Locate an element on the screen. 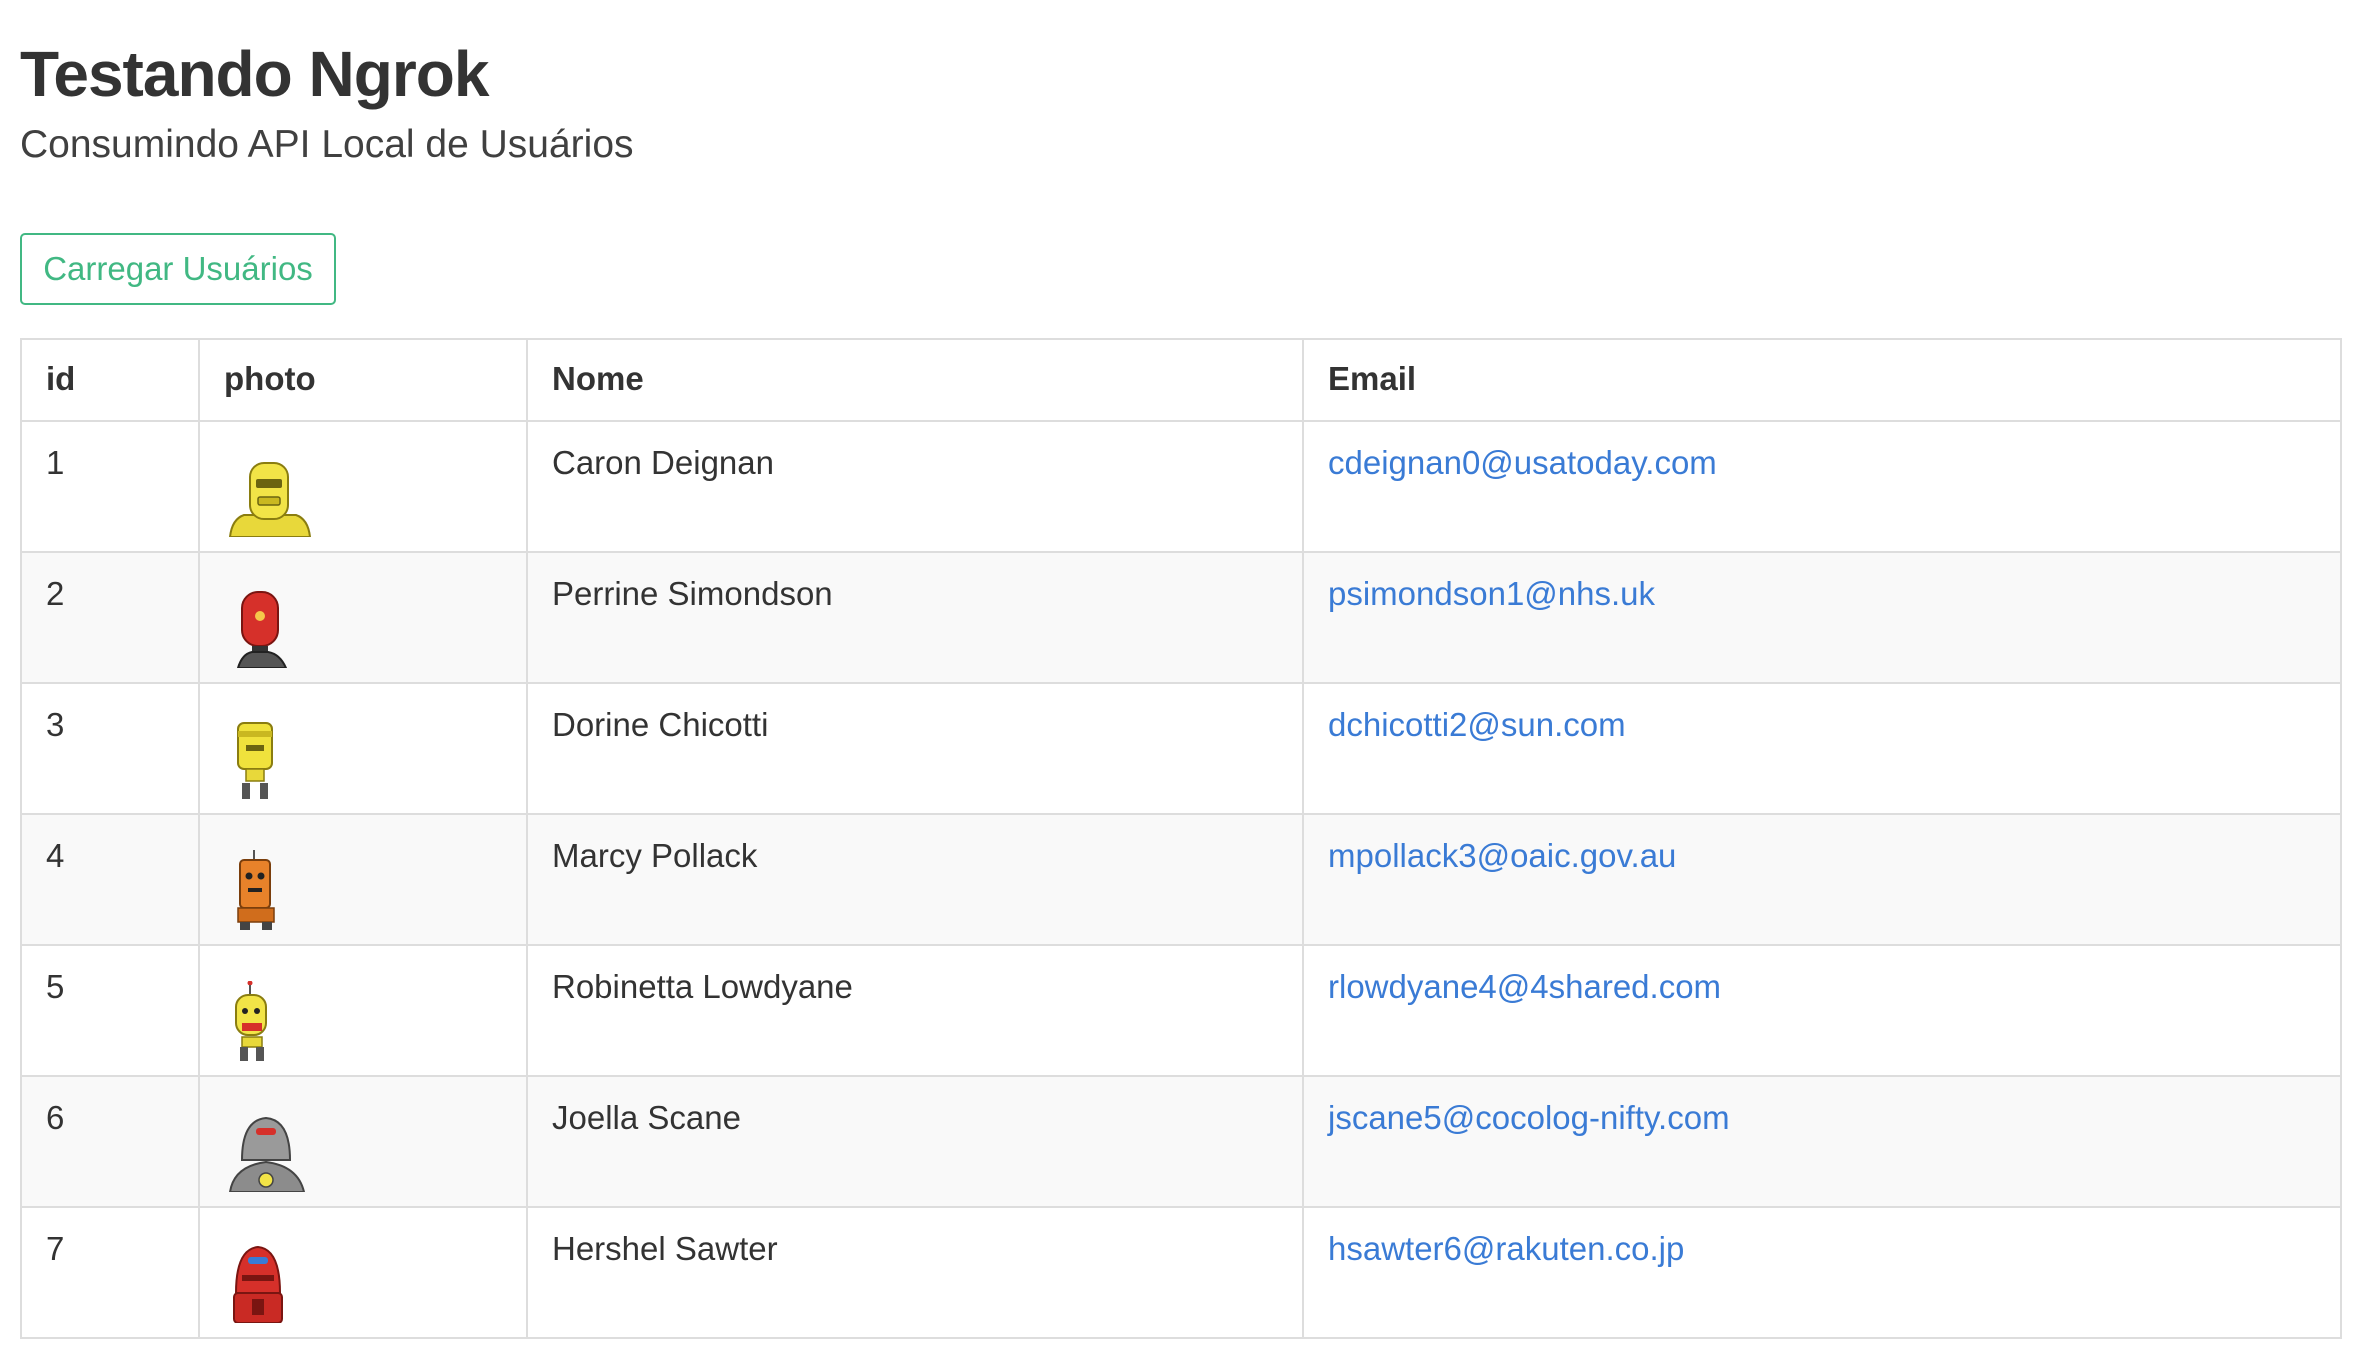 The image size is (2360, 1372). load-users-button: Carregar Usuários is located at coordinates (178, 269).